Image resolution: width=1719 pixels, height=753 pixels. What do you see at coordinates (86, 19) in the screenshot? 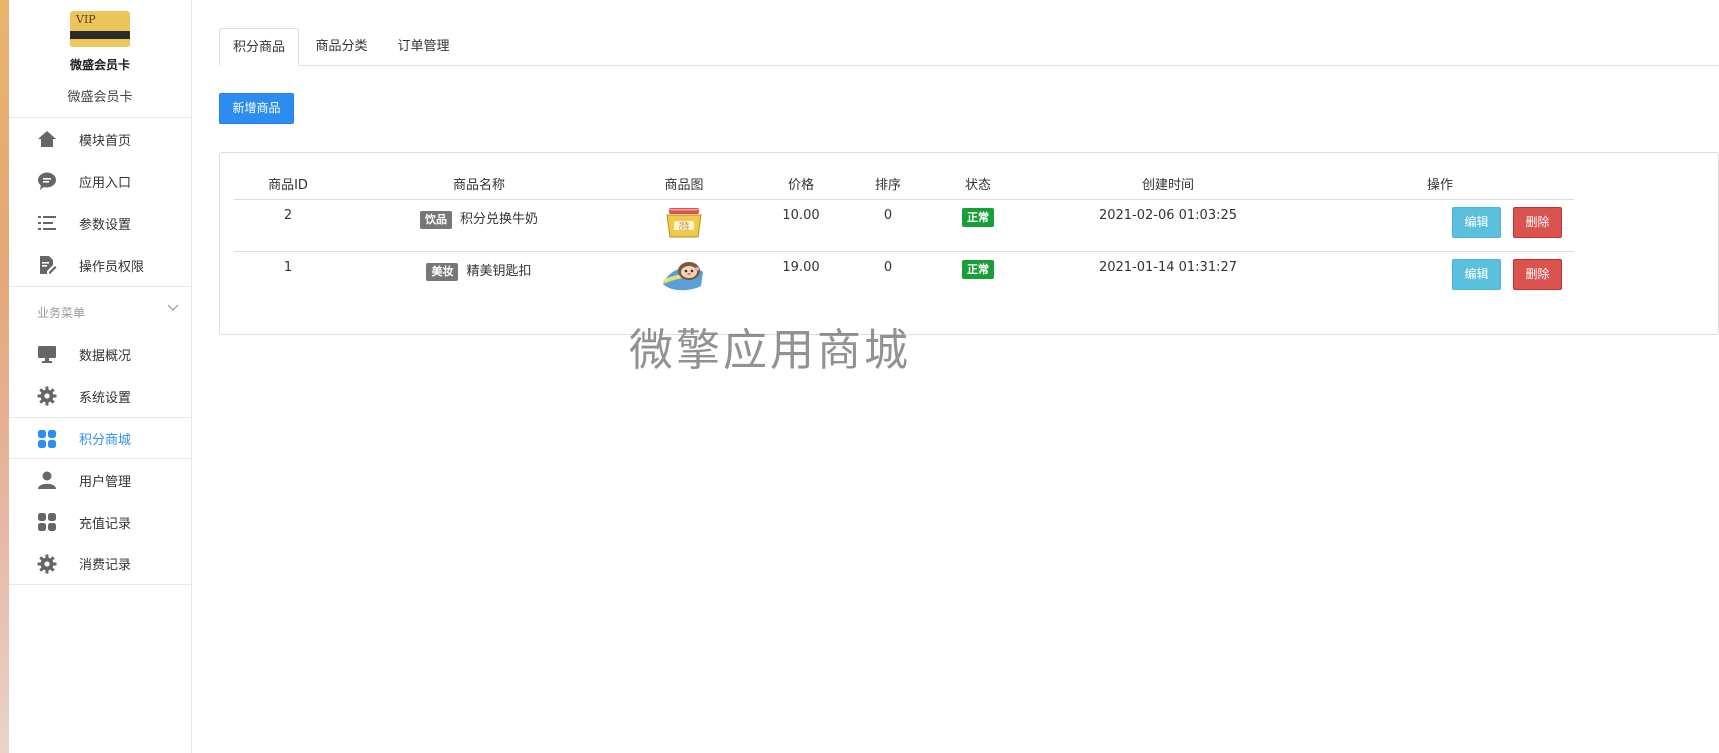
I see `vip-card-text: VIP` at bounding box center [86, 19].